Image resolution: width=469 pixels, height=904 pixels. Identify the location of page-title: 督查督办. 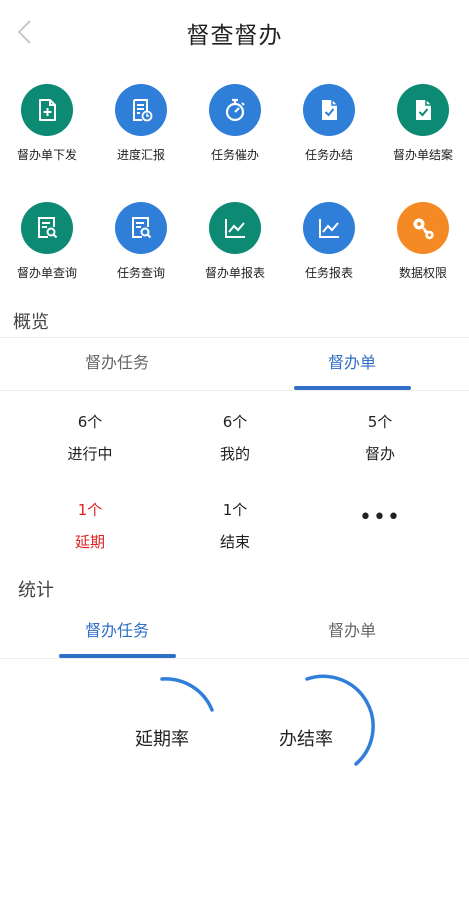
(234, 36).